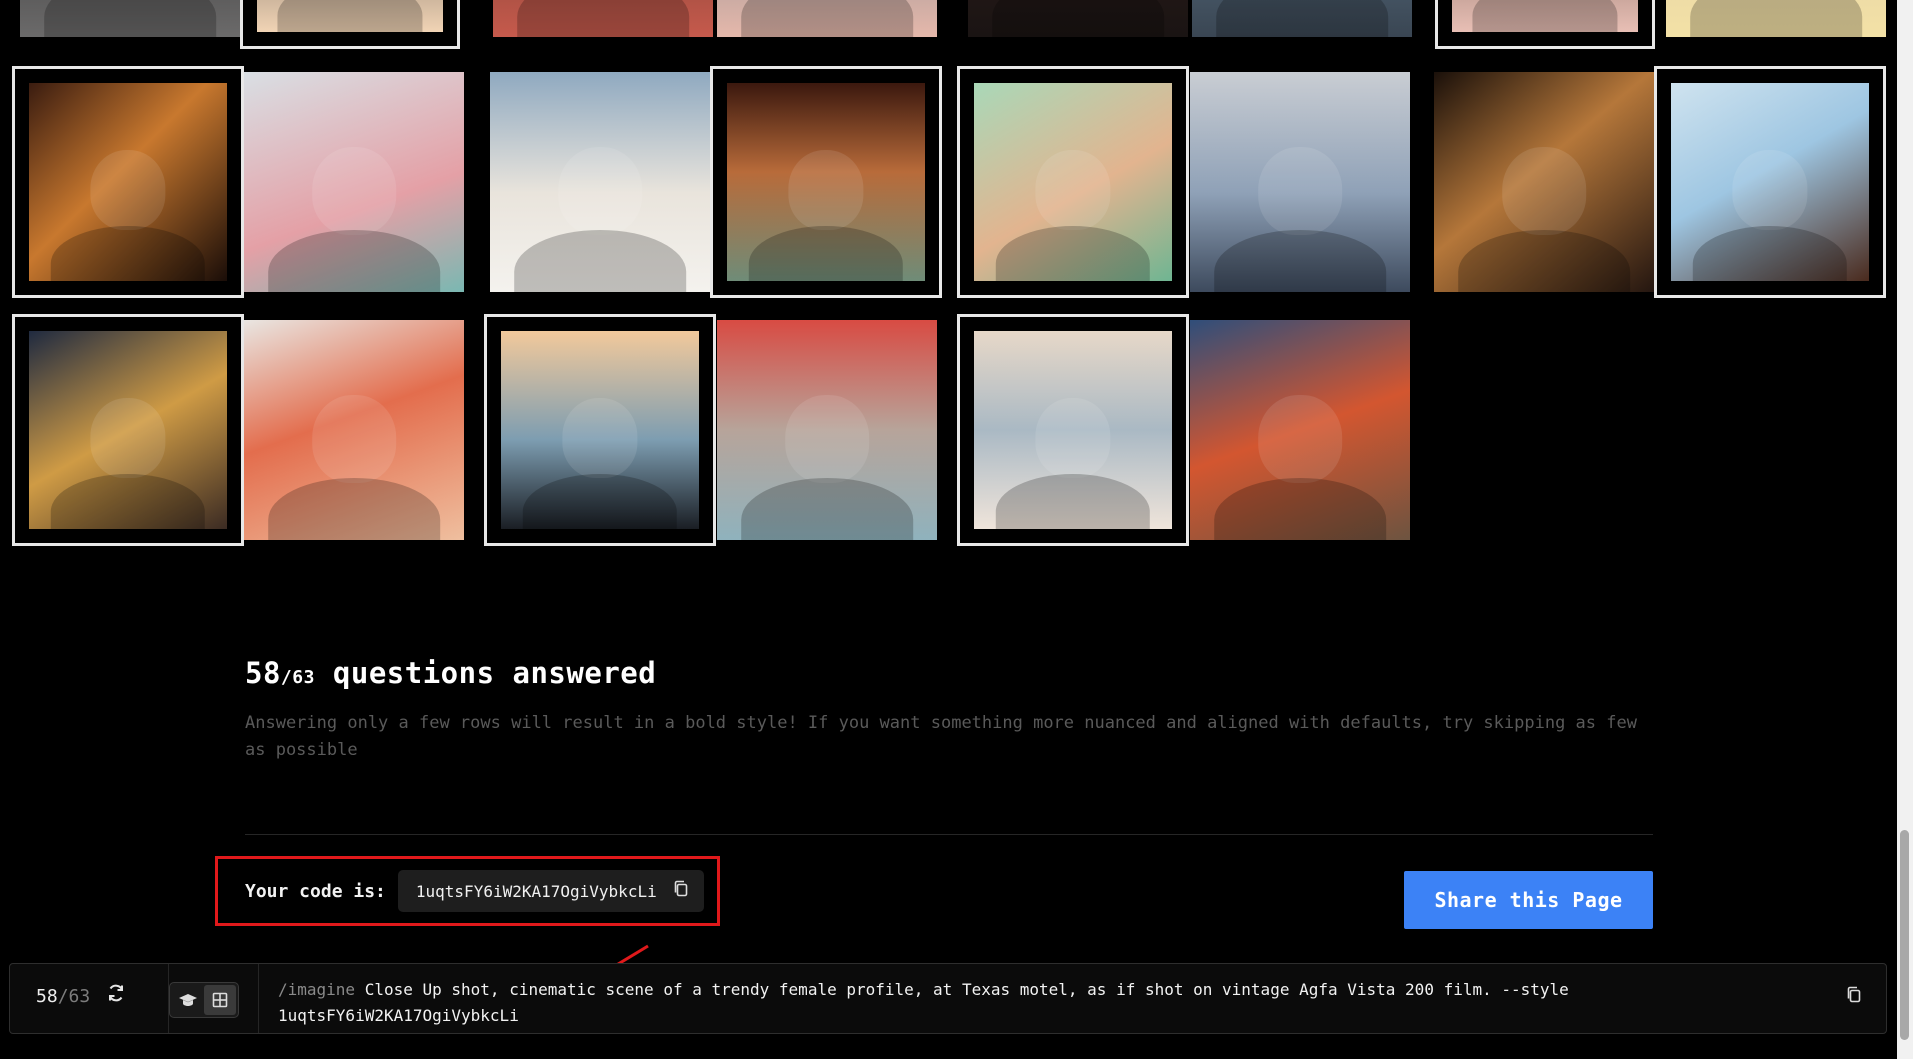 The image size is (1913, 1059). Describe the element at coordinates (188, 1000) in the screenshot. I see `graduation-cap-icon` at that location.